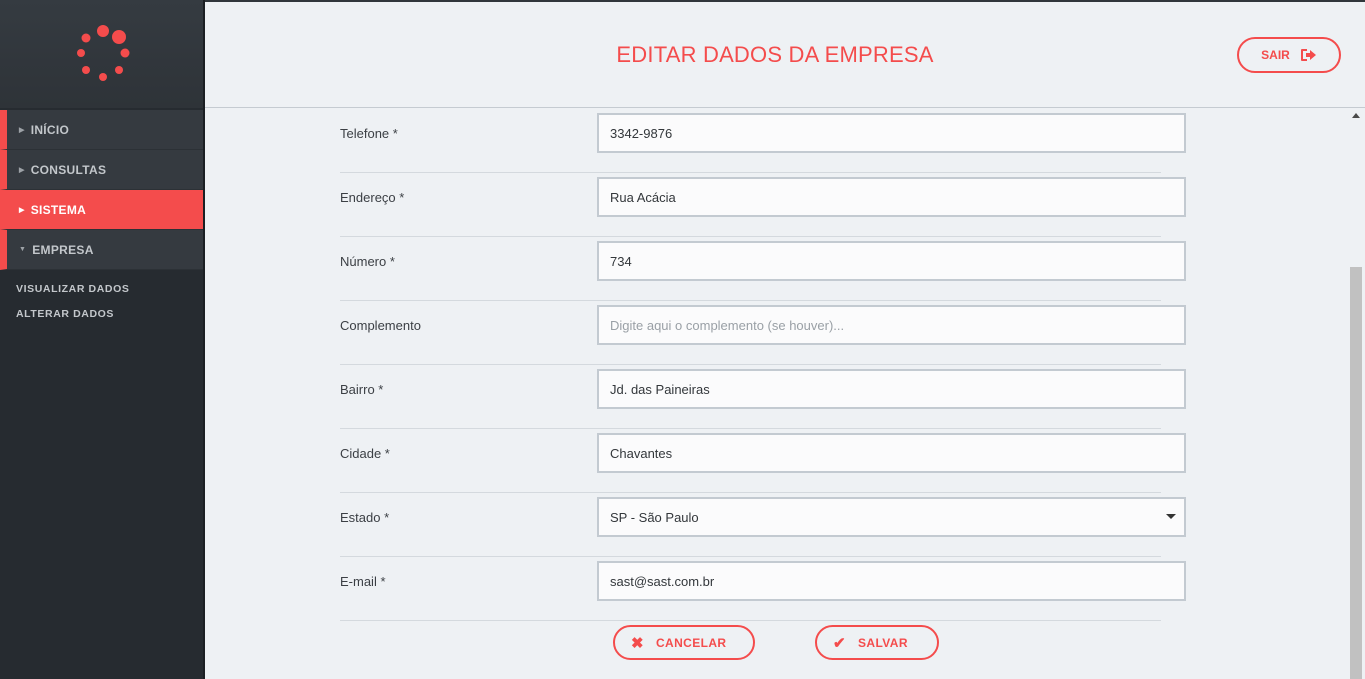  I want to click on complemento-input, so click(891, 325).